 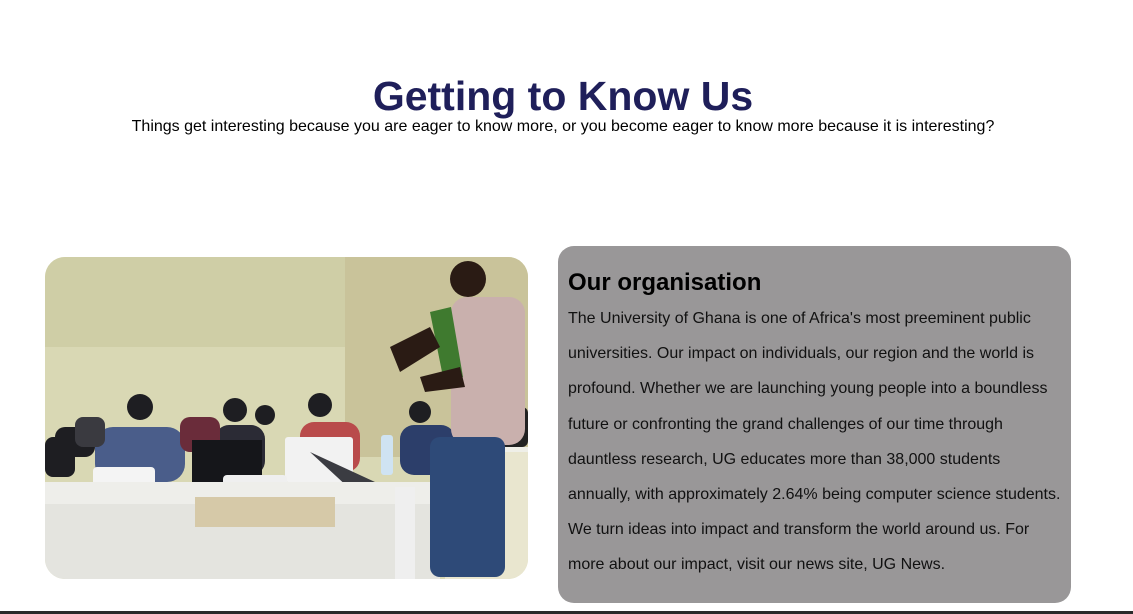 What do you see at coordinates (665, 282) in the screenshot?
I see `about-title: Our organisation` at bounding box center [665, 282].